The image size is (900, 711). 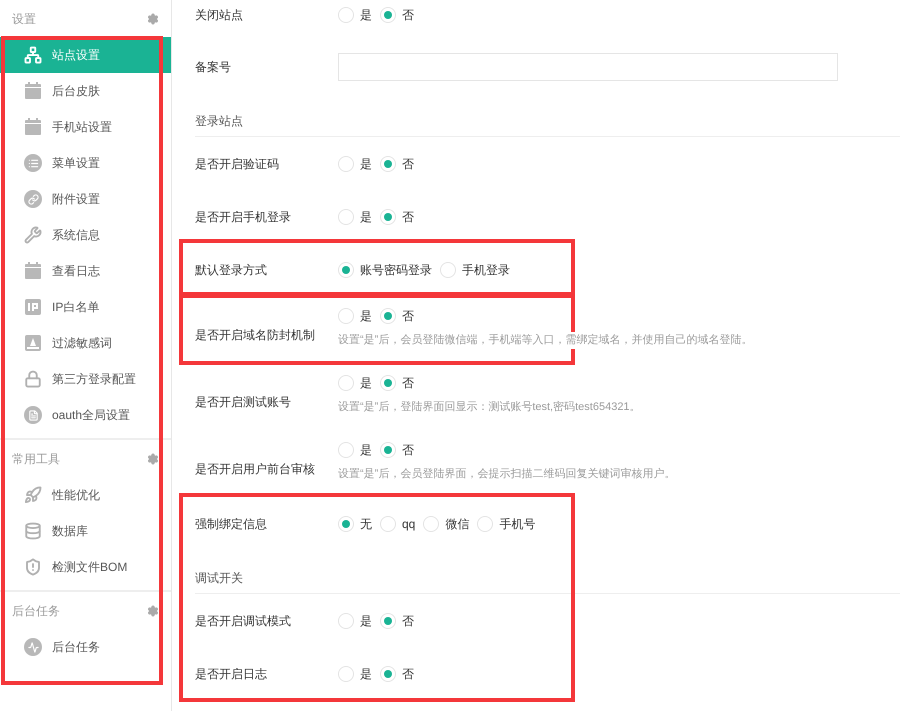 What do you see at coordinates (85, 531) in the screenshot?
I see `sidebar-item: 数据库` at bounding box center [85, 531].